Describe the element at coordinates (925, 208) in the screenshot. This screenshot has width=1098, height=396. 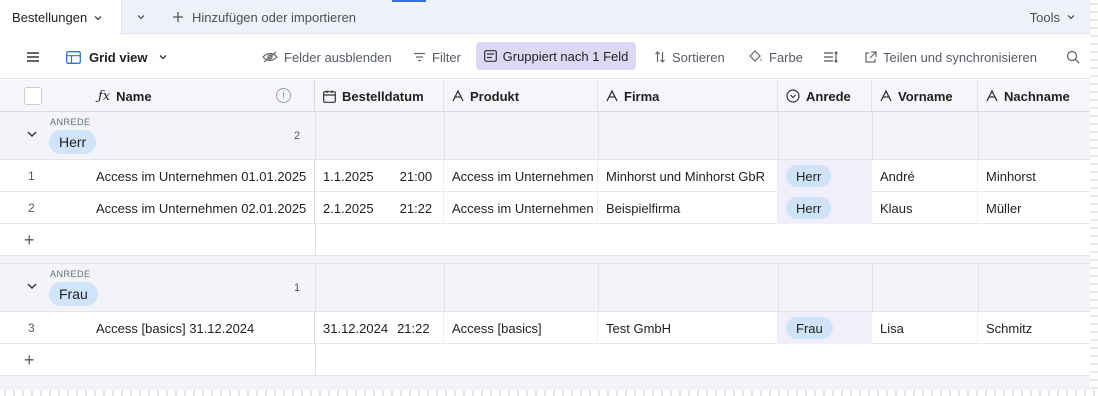
I see `cell-vorname: Klaus` at that location.